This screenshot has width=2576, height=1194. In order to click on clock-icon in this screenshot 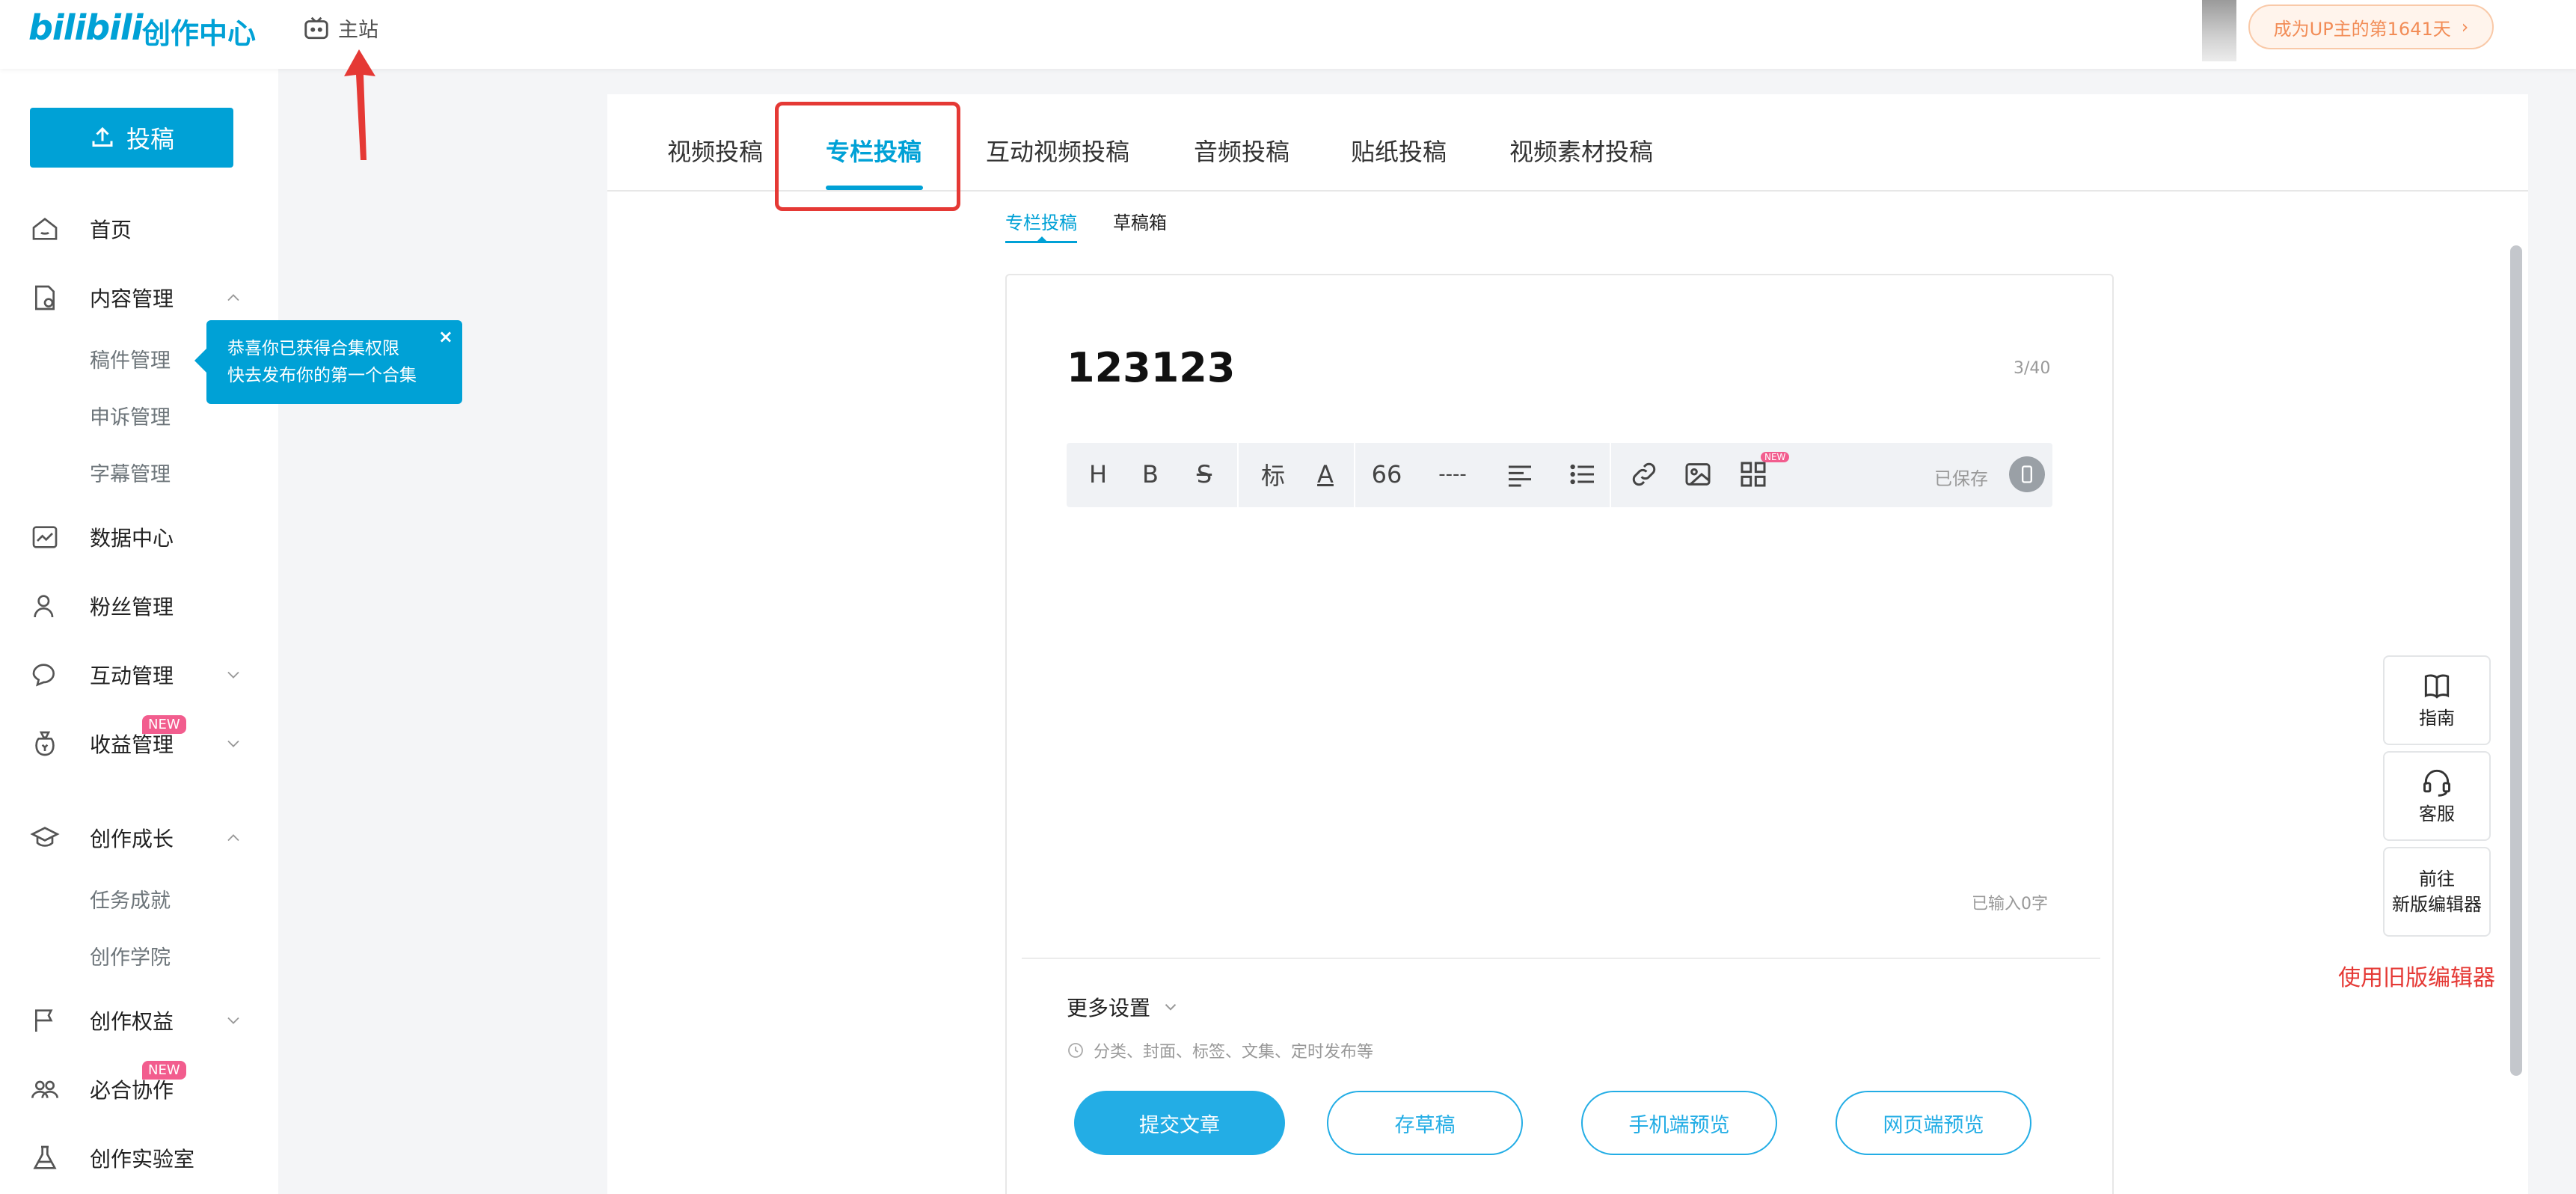, I will do `click(1075, 1050)`.